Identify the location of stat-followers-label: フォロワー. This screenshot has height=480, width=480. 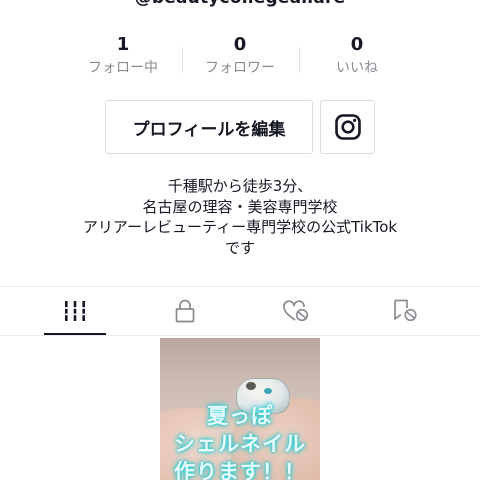
(240, 68).